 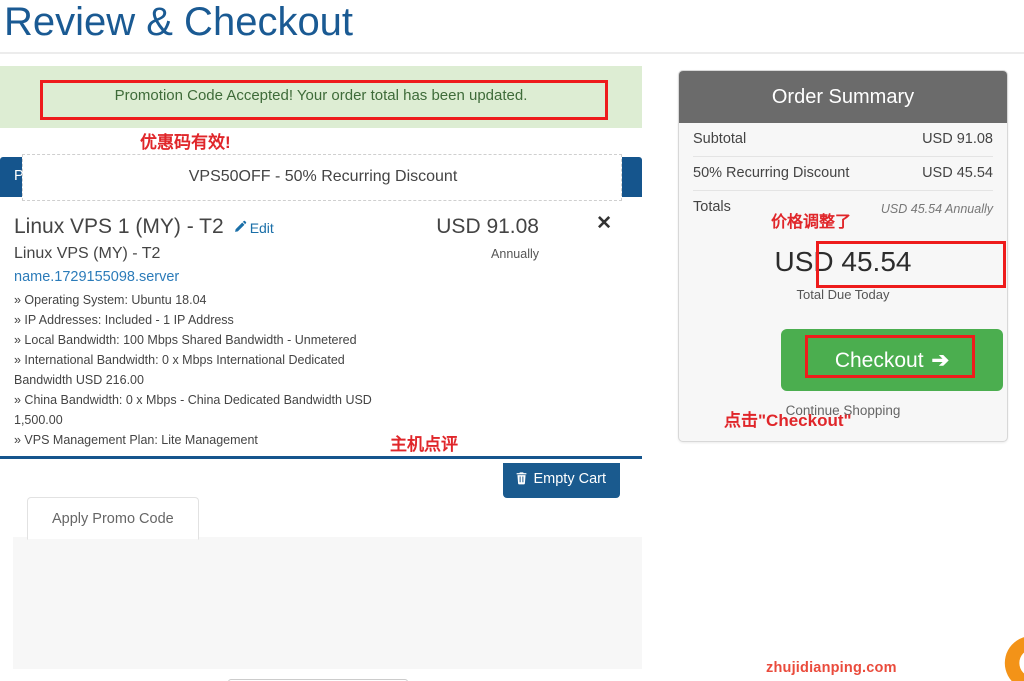 What do you see at coordinates (720, 139) in the screenshot?
I see `summary-row-label: Subtotal` at bounding box center [720, 139].